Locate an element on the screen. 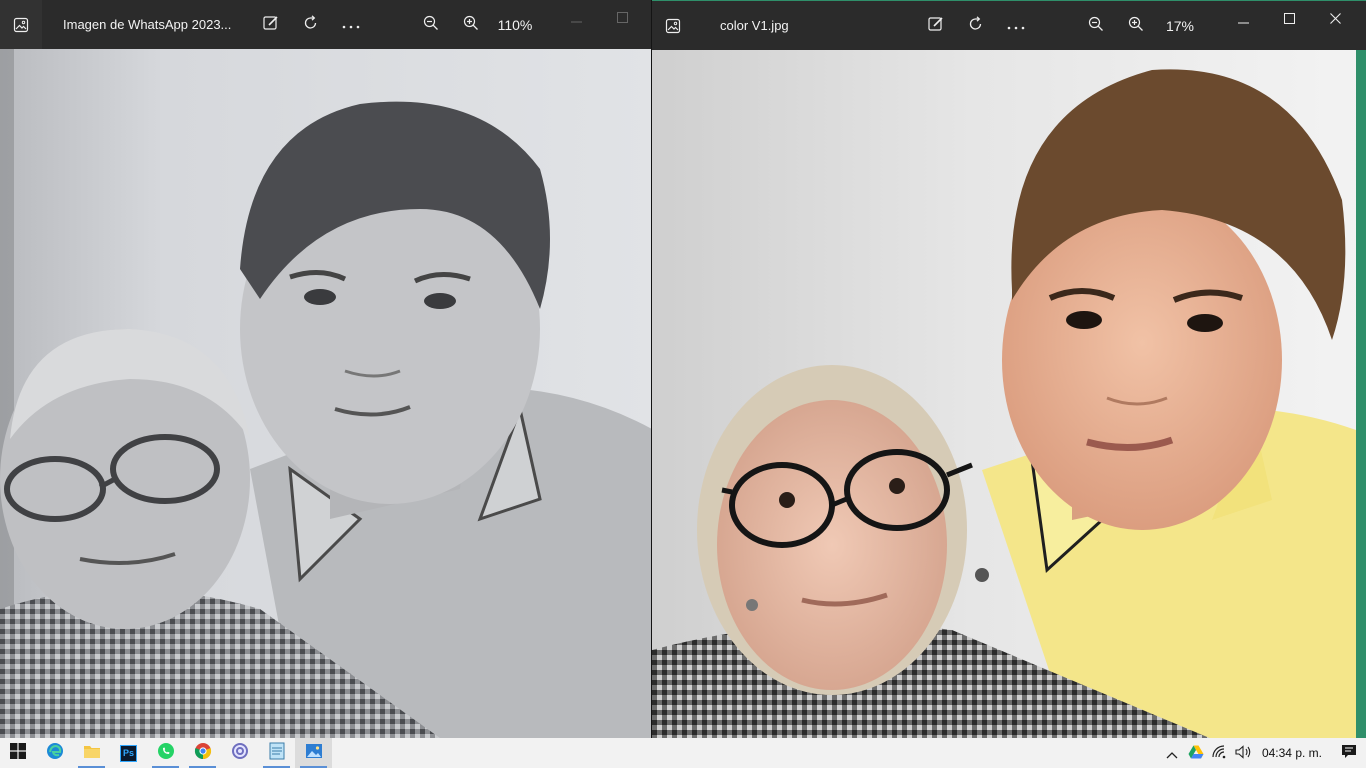 This screenshot has height=768, width=1366. chrome-icon is located at coordinates (203, 753).